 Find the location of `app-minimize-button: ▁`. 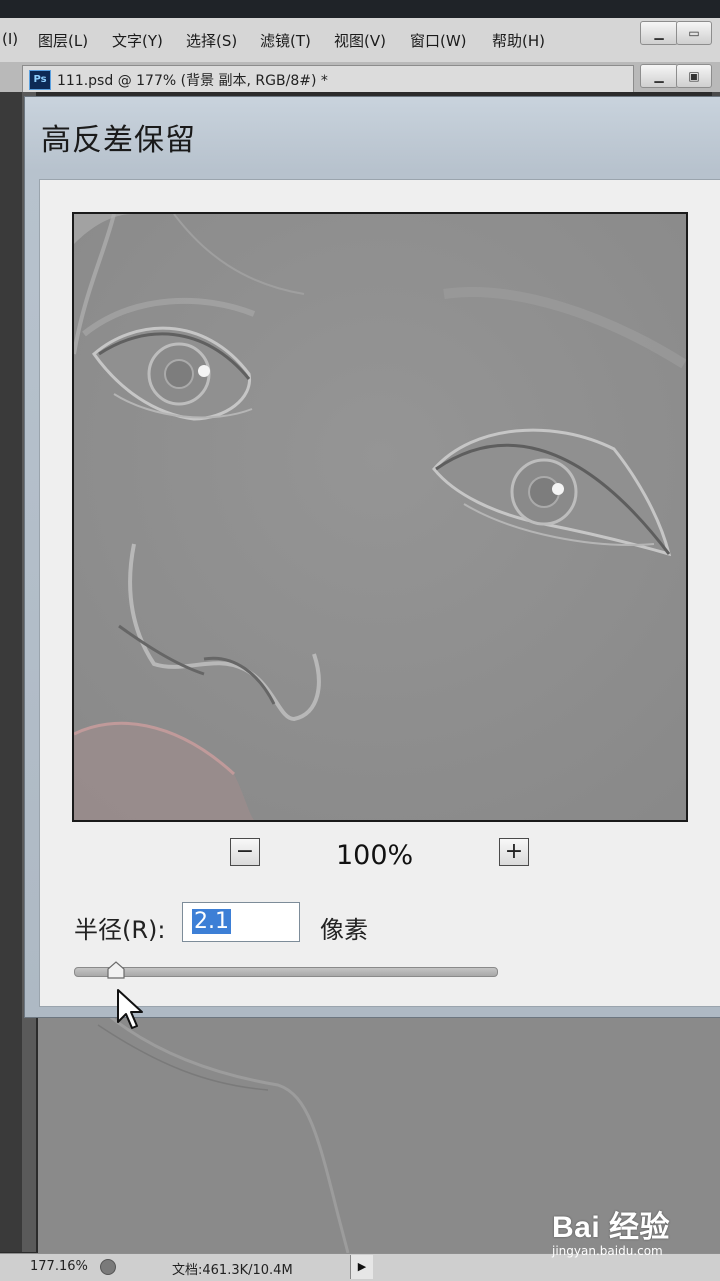

app-minimize-button: ▁ is located at coordinates (659, 33).